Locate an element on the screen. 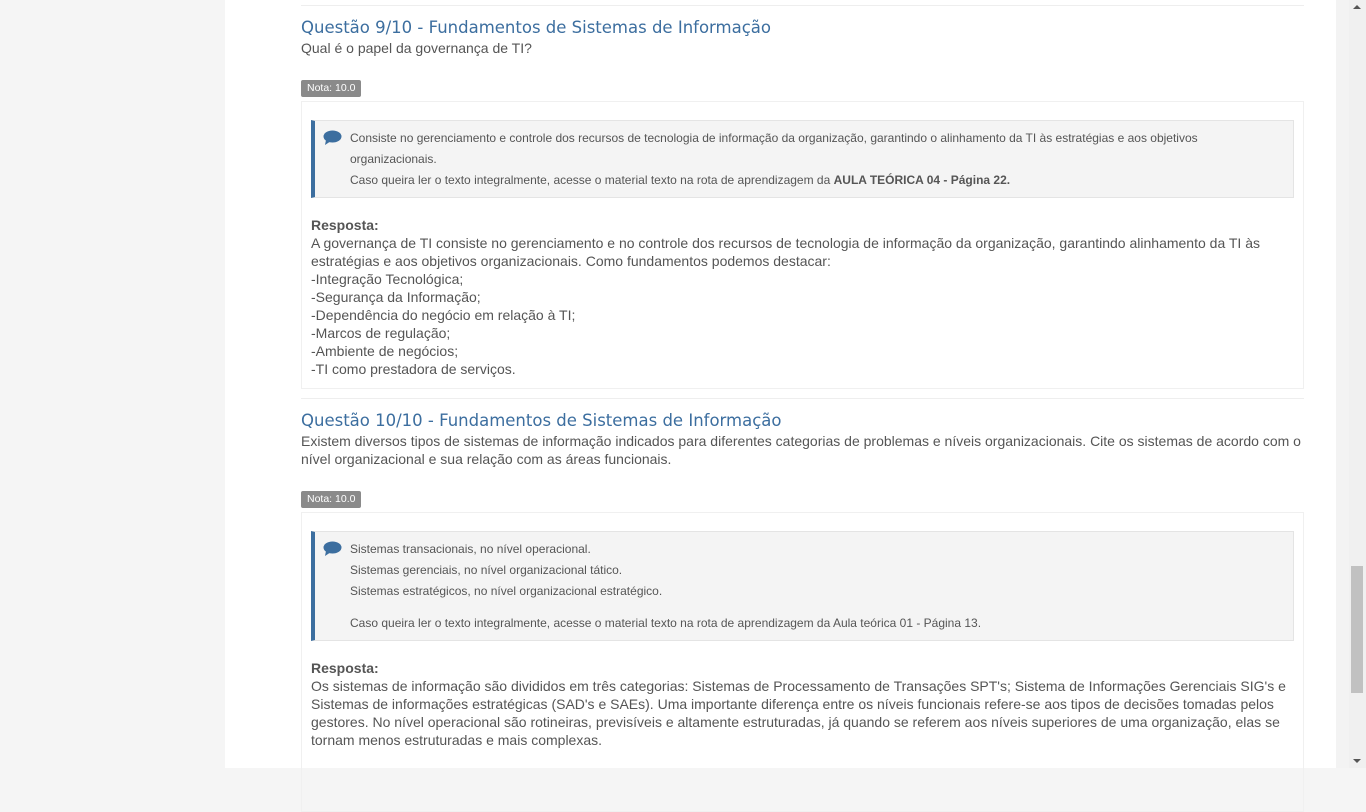 The image size is (1366, 812). right-gutter is located at coordinates (1342, 384).